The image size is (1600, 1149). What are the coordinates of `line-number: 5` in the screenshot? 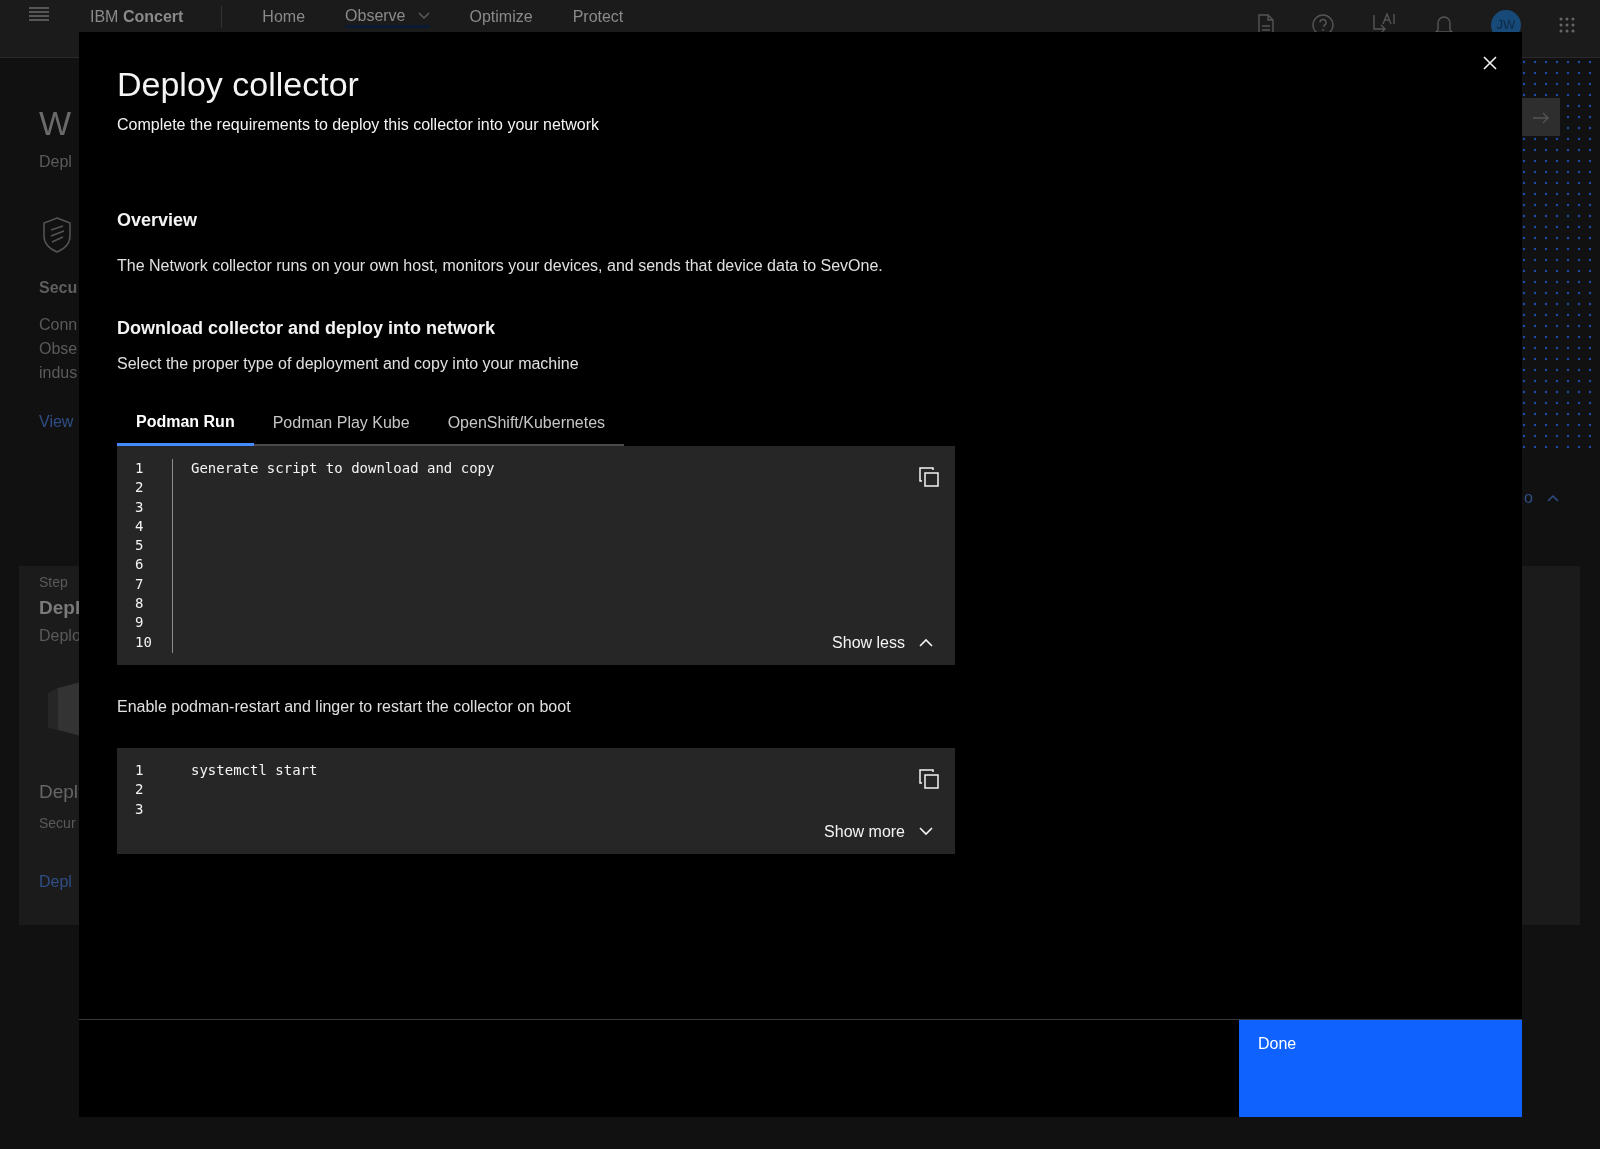 It's located at (139, 546).